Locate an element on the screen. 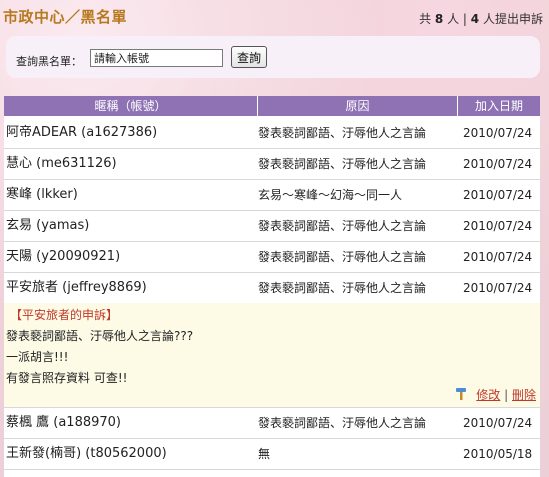 This screenshot has width=549, height=477. table-row: 天陽 (y20090921) 發表褻詞鄙語、汙辱他人之言論 2010/07/24 is located at coordinates (272, 257).